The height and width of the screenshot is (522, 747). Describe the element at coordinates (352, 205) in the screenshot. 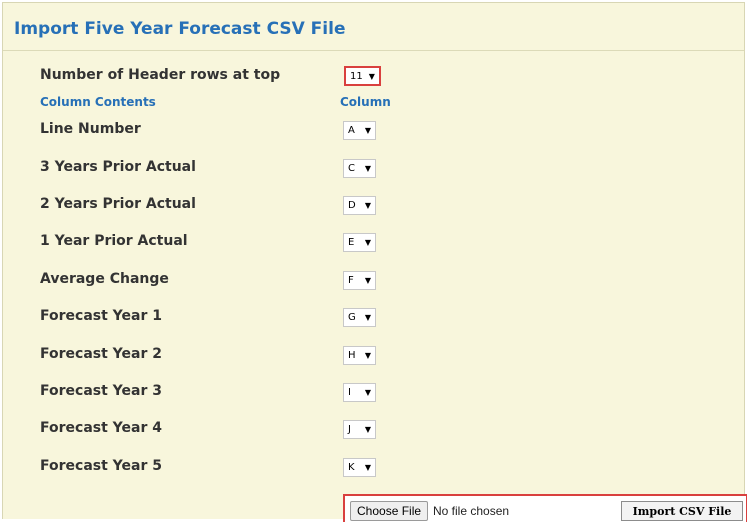

I see `field-column-value: D` at that location.